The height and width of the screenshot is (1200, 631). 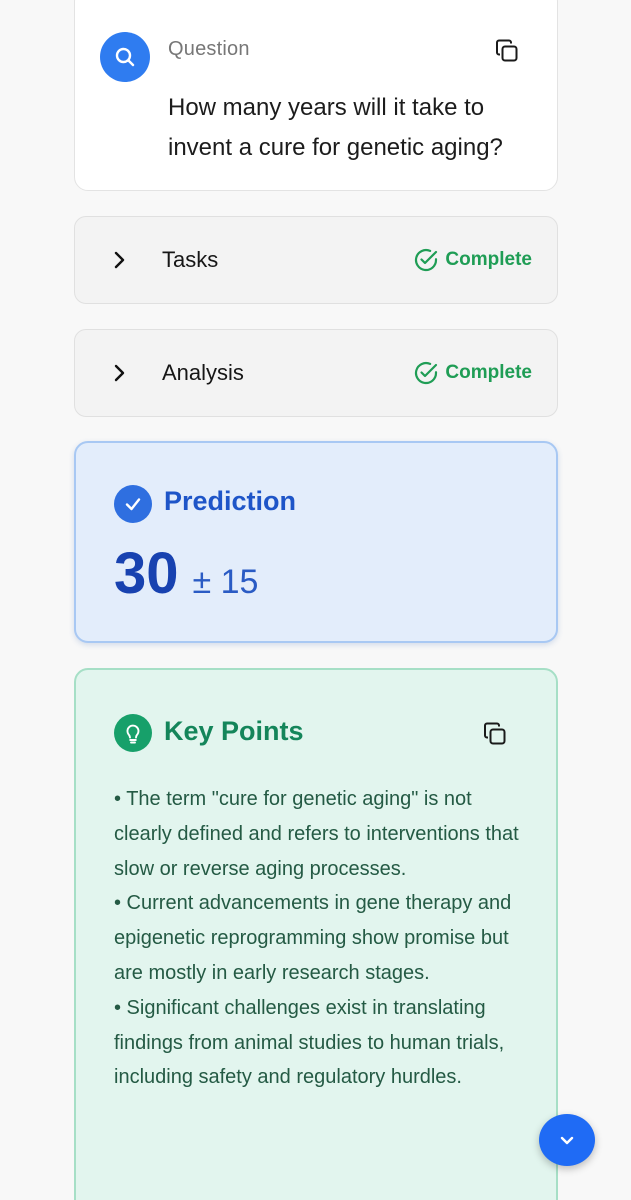 What do you see at coordinates (316, 260) in the screenshot?
I see `tasks-row: Tasks Complete` at bounding box center [316, 260].